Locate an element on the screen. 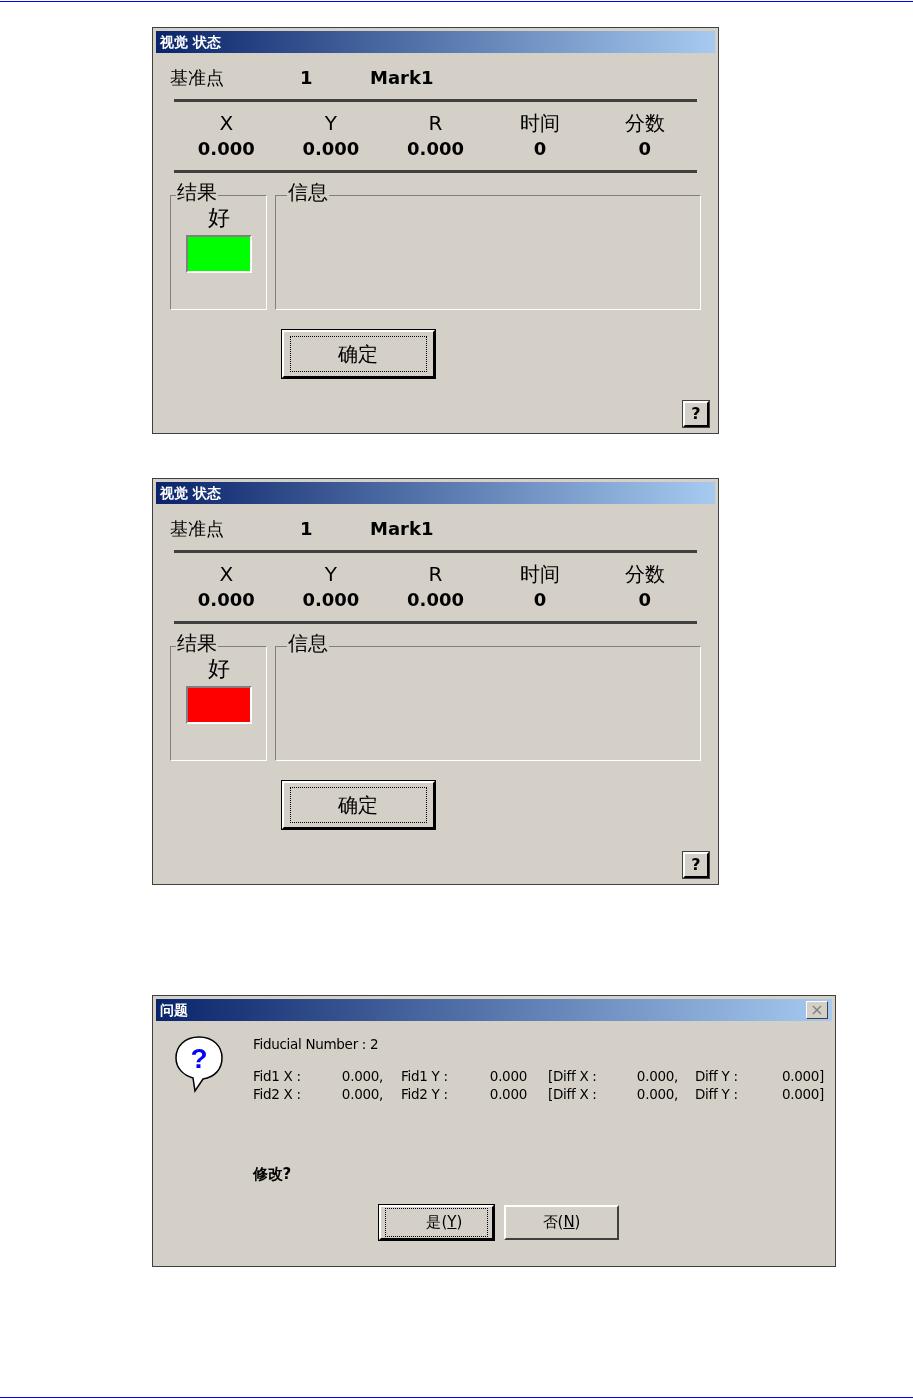  field-label: Fid2 X : is located at coordinates (277, 1094).